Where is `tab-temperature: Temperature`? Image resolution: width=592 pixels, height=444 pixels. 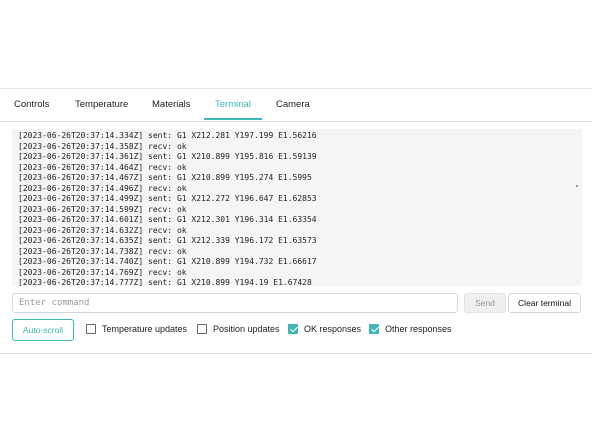 tab-temperature: Temperature is located at coordinates (101, 104).